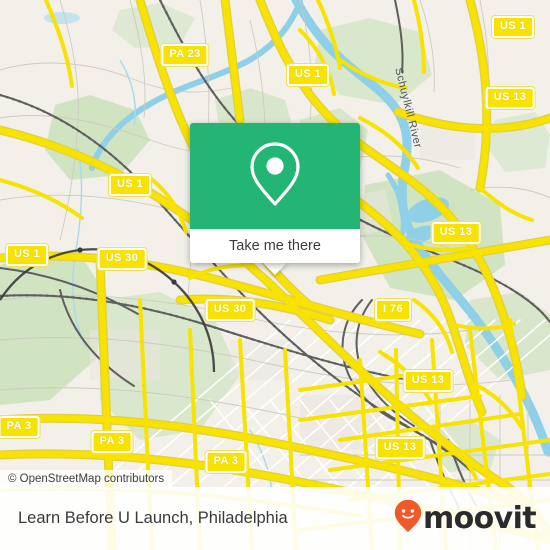 The height and width of the screenshot is (550, 550). Describe the element at coordinates (456, 233) in the screenshot. I see `road-shield-us13-mid: US 13` at that location.